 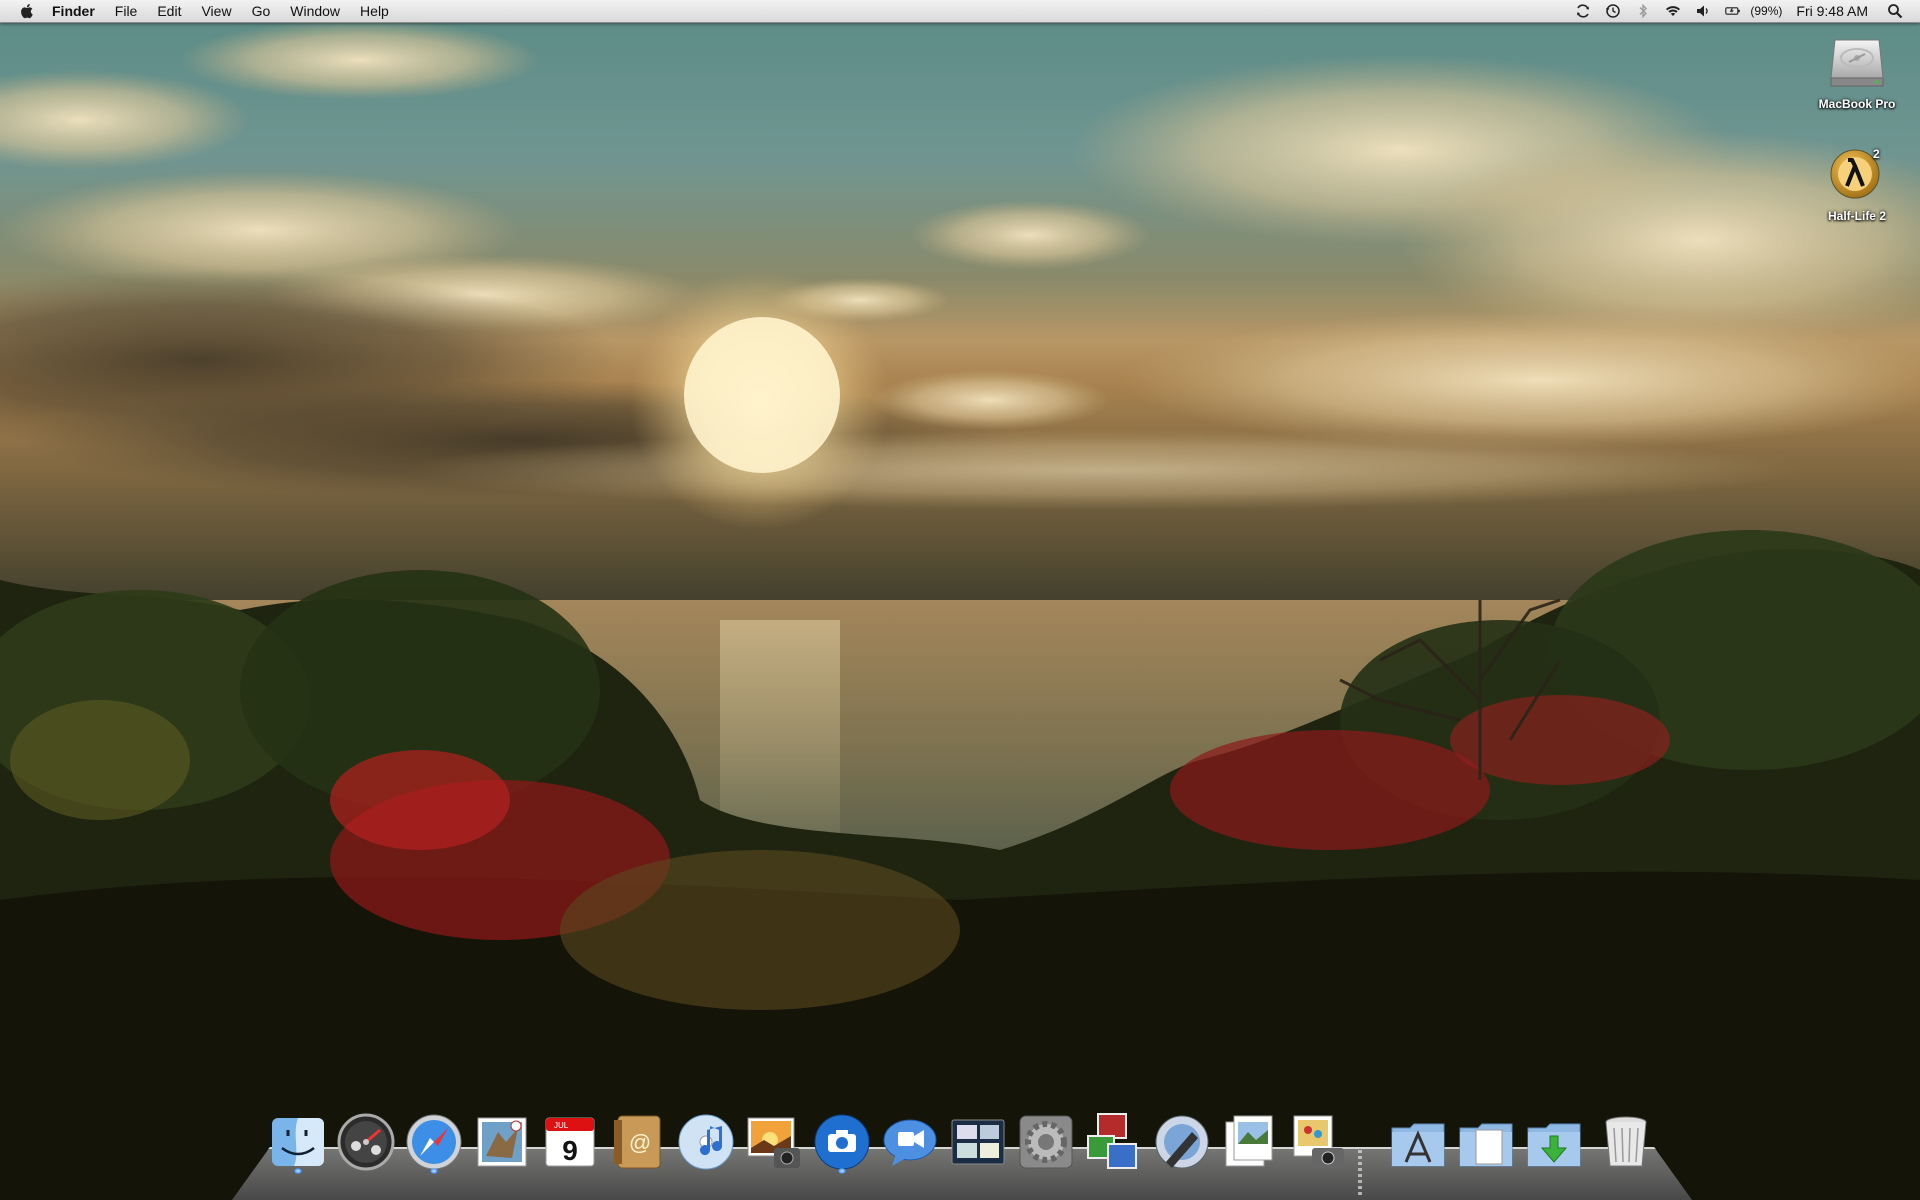 What do you see at coordinates (1554, 1145) in the screenshot?
I see `downloads-folder-icon` at bounding box center [1554, 1145].